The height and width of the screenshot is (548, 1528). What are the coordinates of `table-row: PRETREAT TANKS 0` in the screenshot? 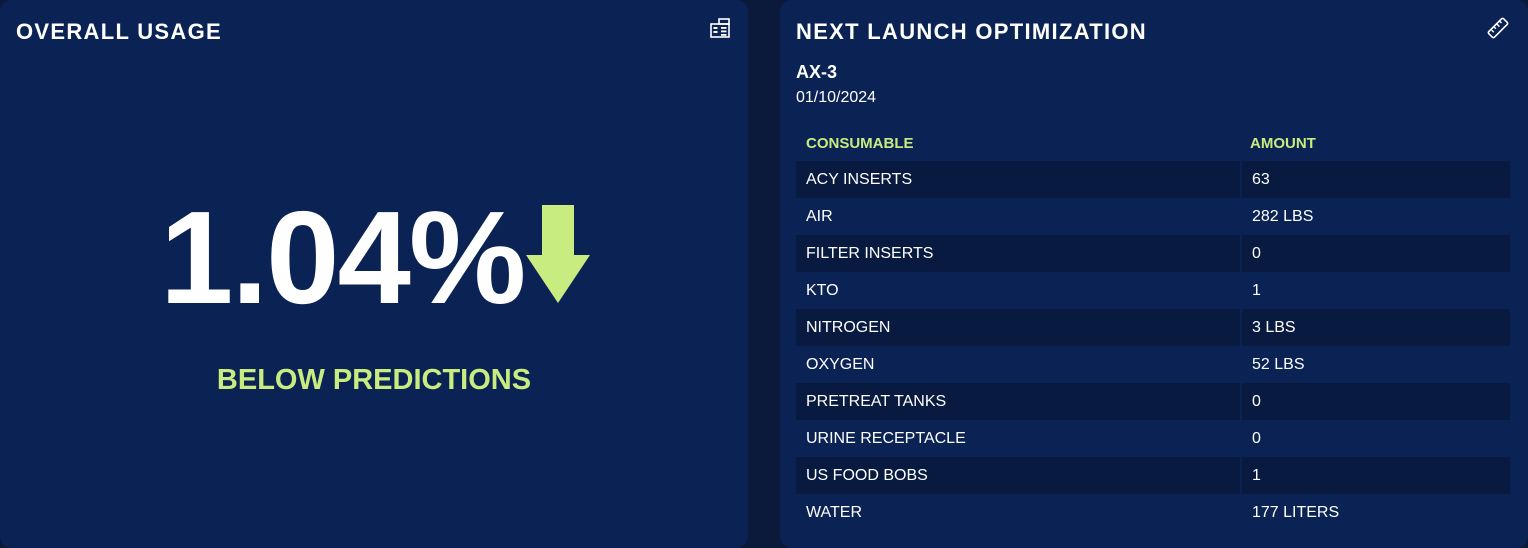 It's located at (1153, 401).